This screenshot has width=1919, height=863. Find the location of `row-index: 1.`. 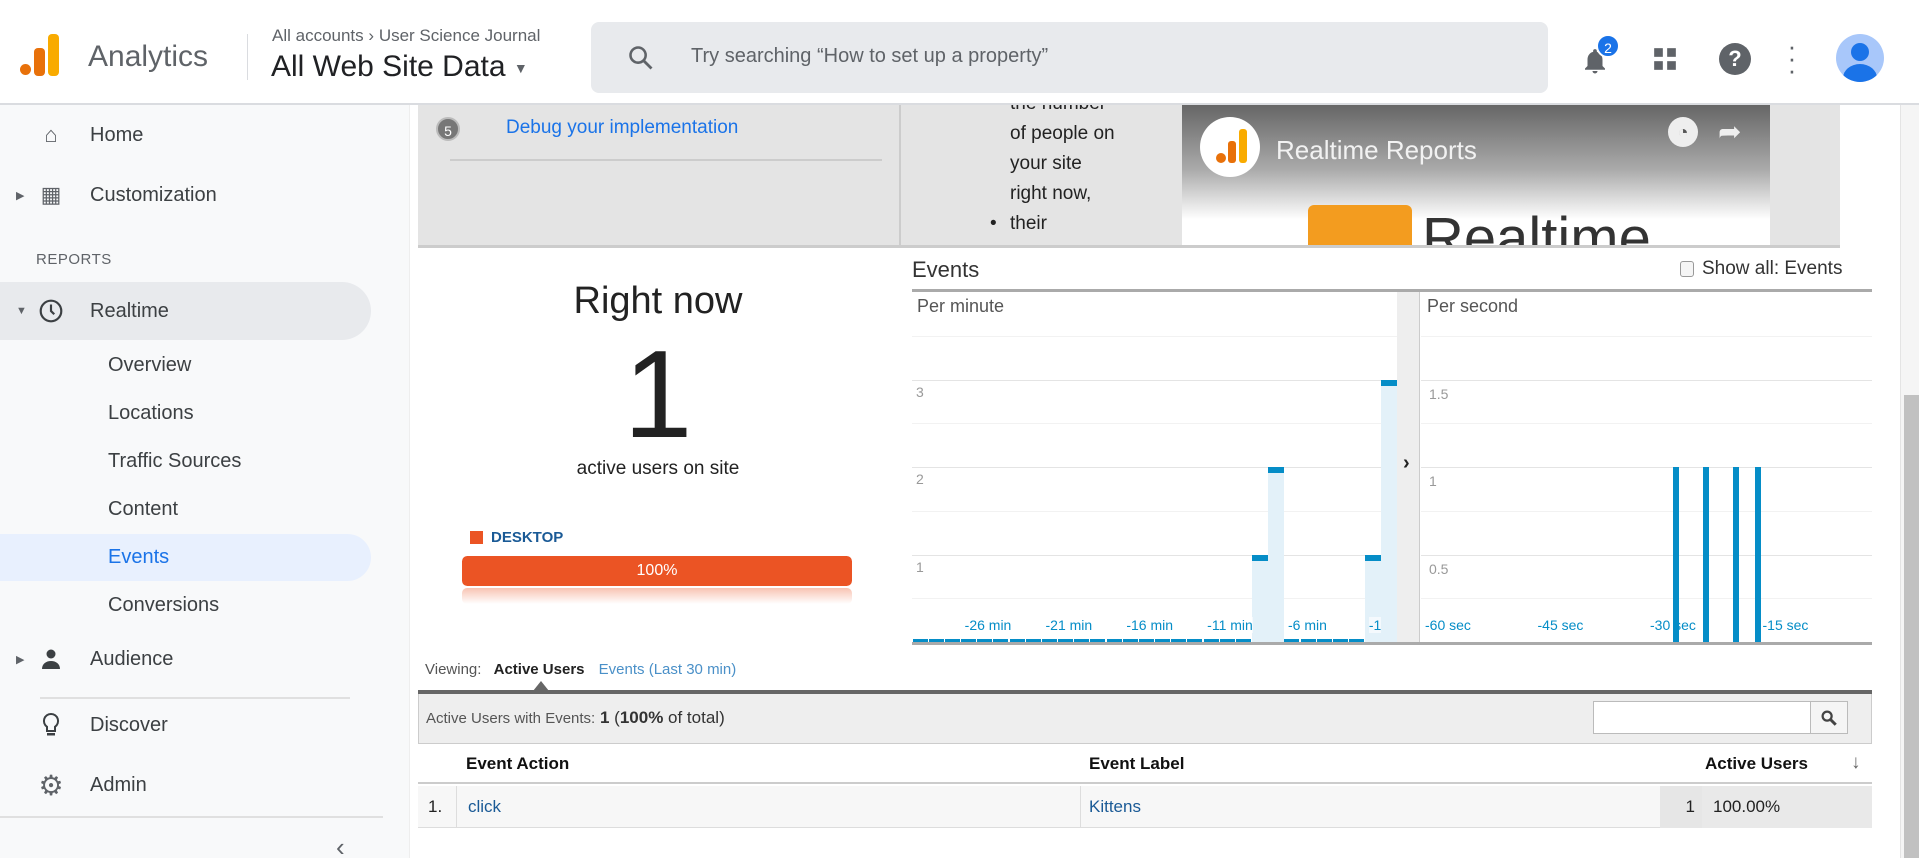

row-index: 1. is located at coordinates (435, 806).